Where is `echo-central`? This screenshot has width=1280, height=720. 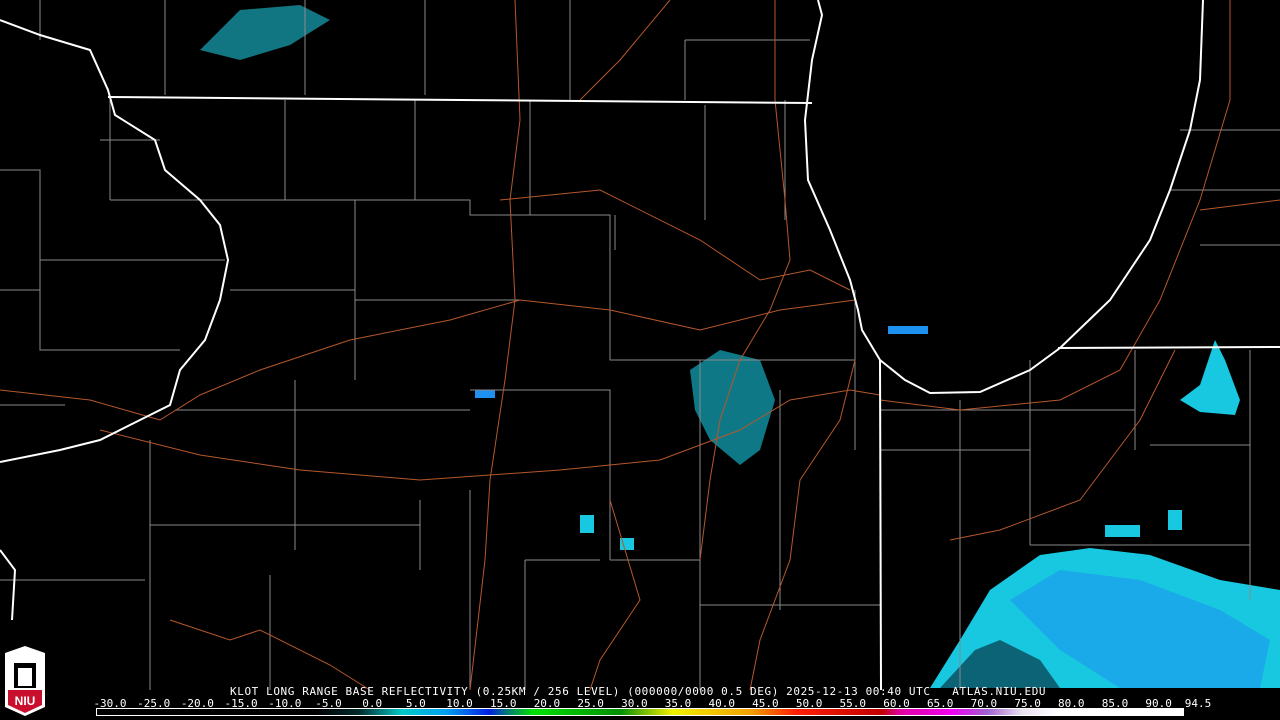
echo-central is located at coordinates (732, 407).